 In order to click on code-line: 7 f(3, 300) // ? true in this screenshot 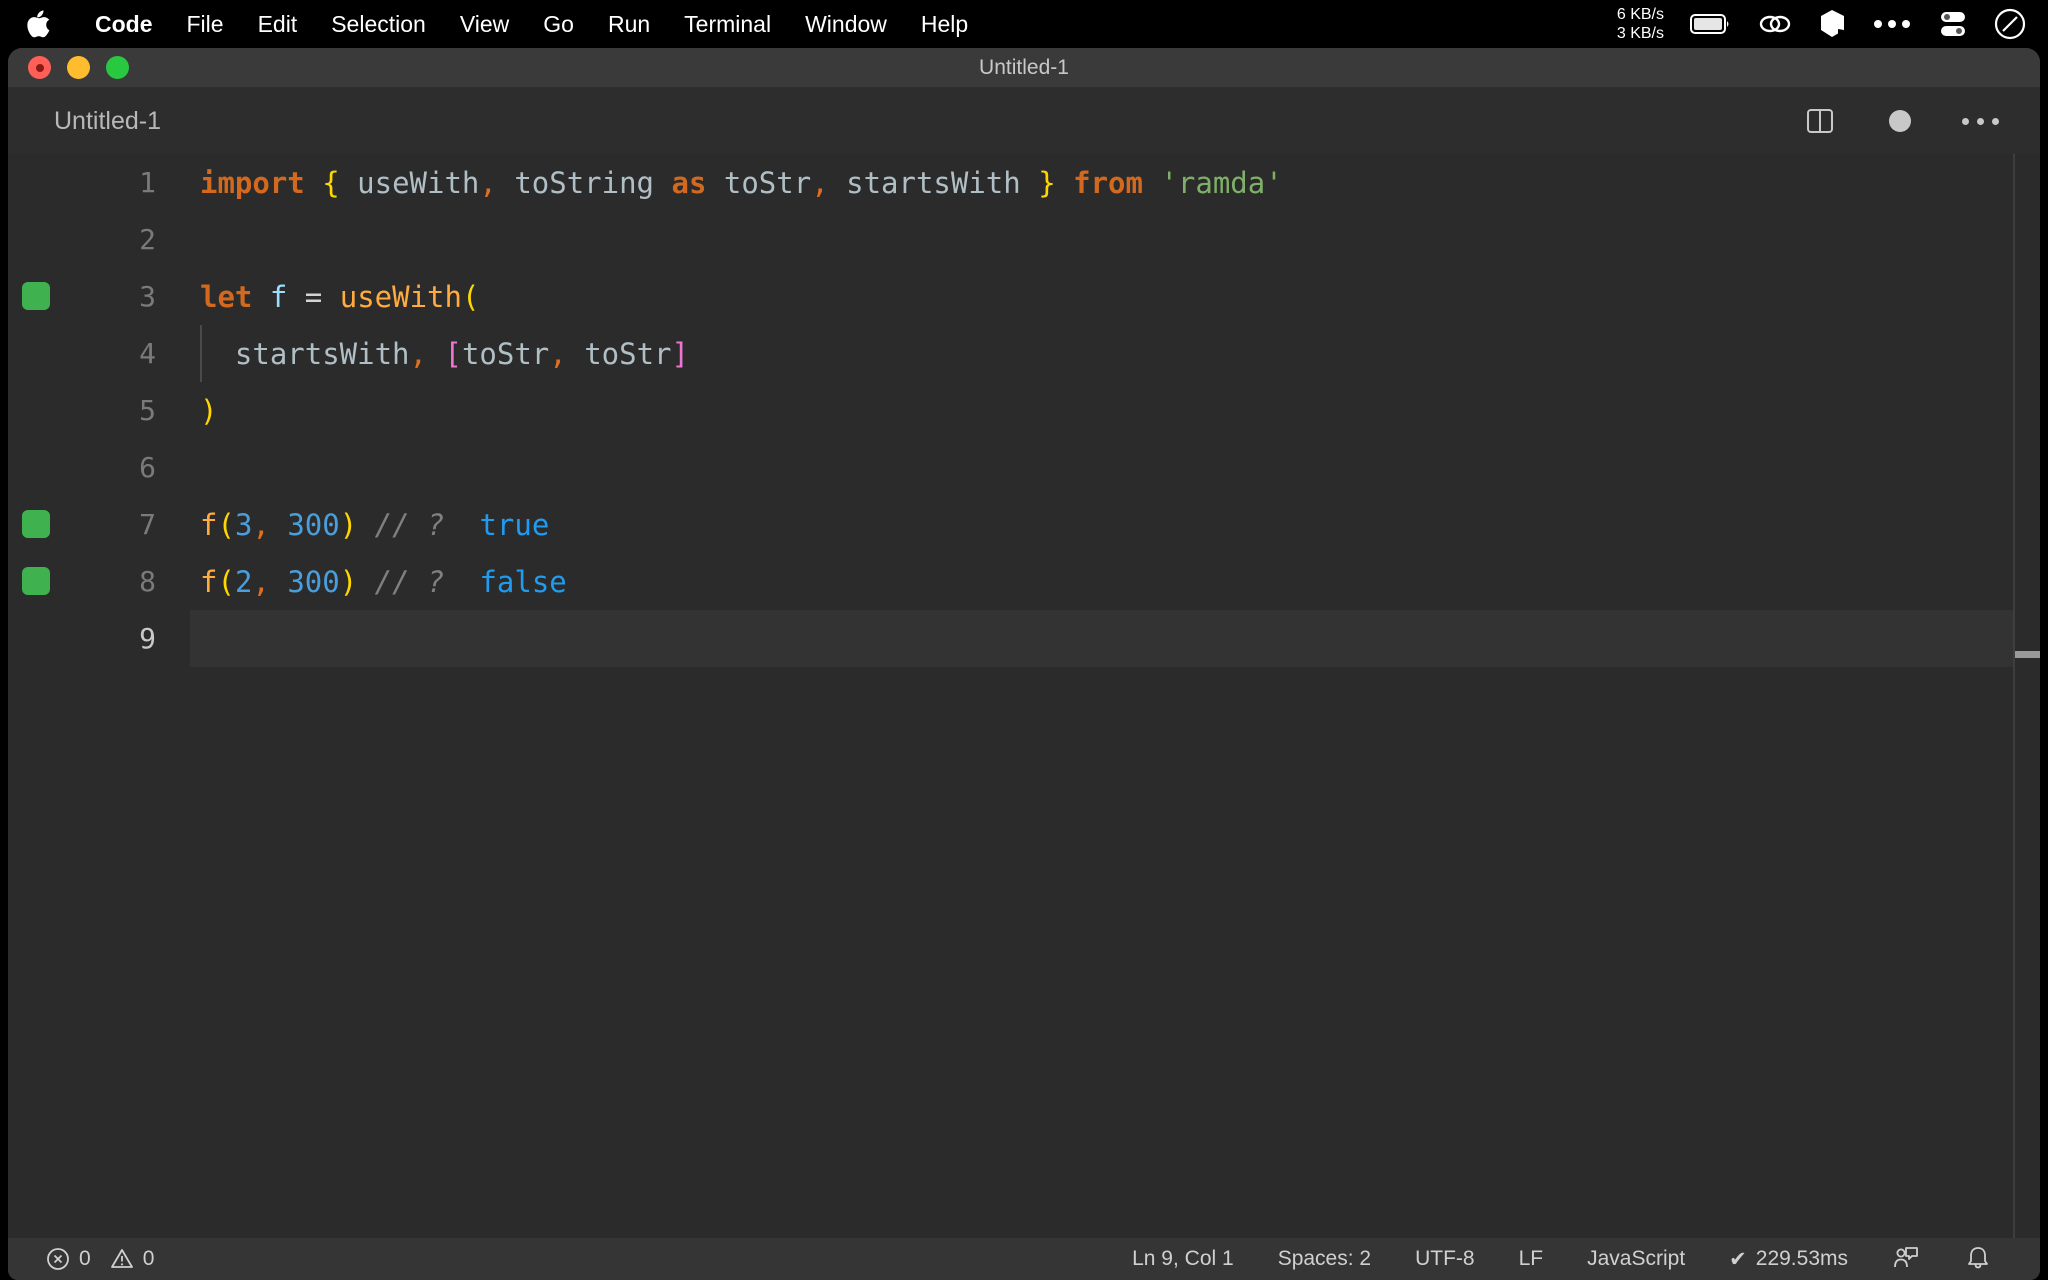, I will do `click(1024, 524)`.